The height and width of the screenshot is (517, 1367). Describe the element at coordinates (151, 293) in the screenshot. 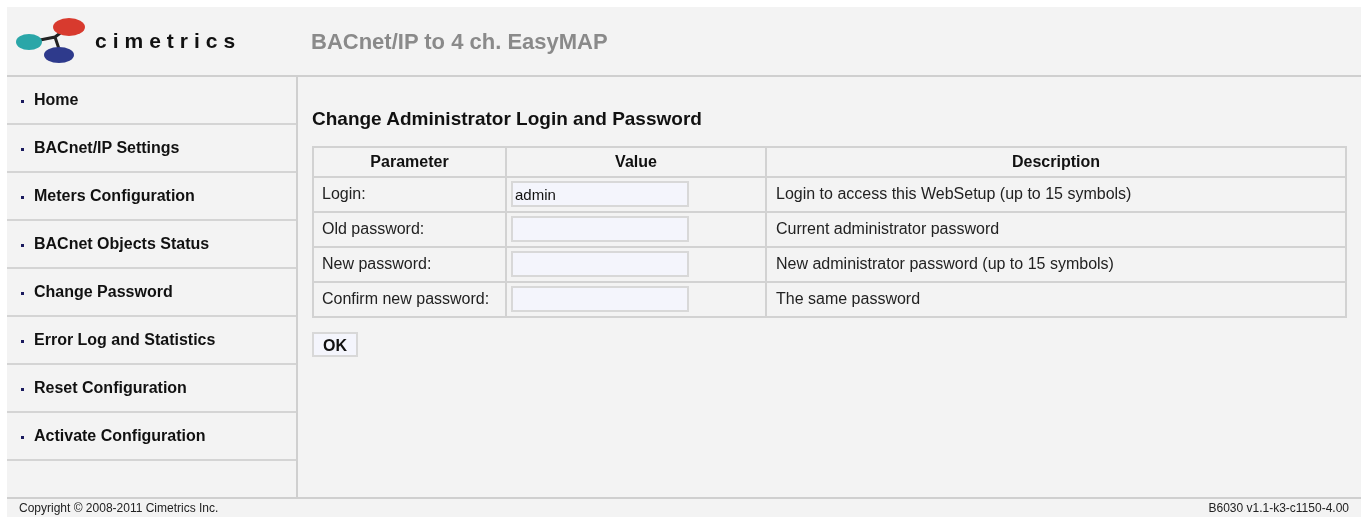

I see `sidebar-item: Change Password` at that location.